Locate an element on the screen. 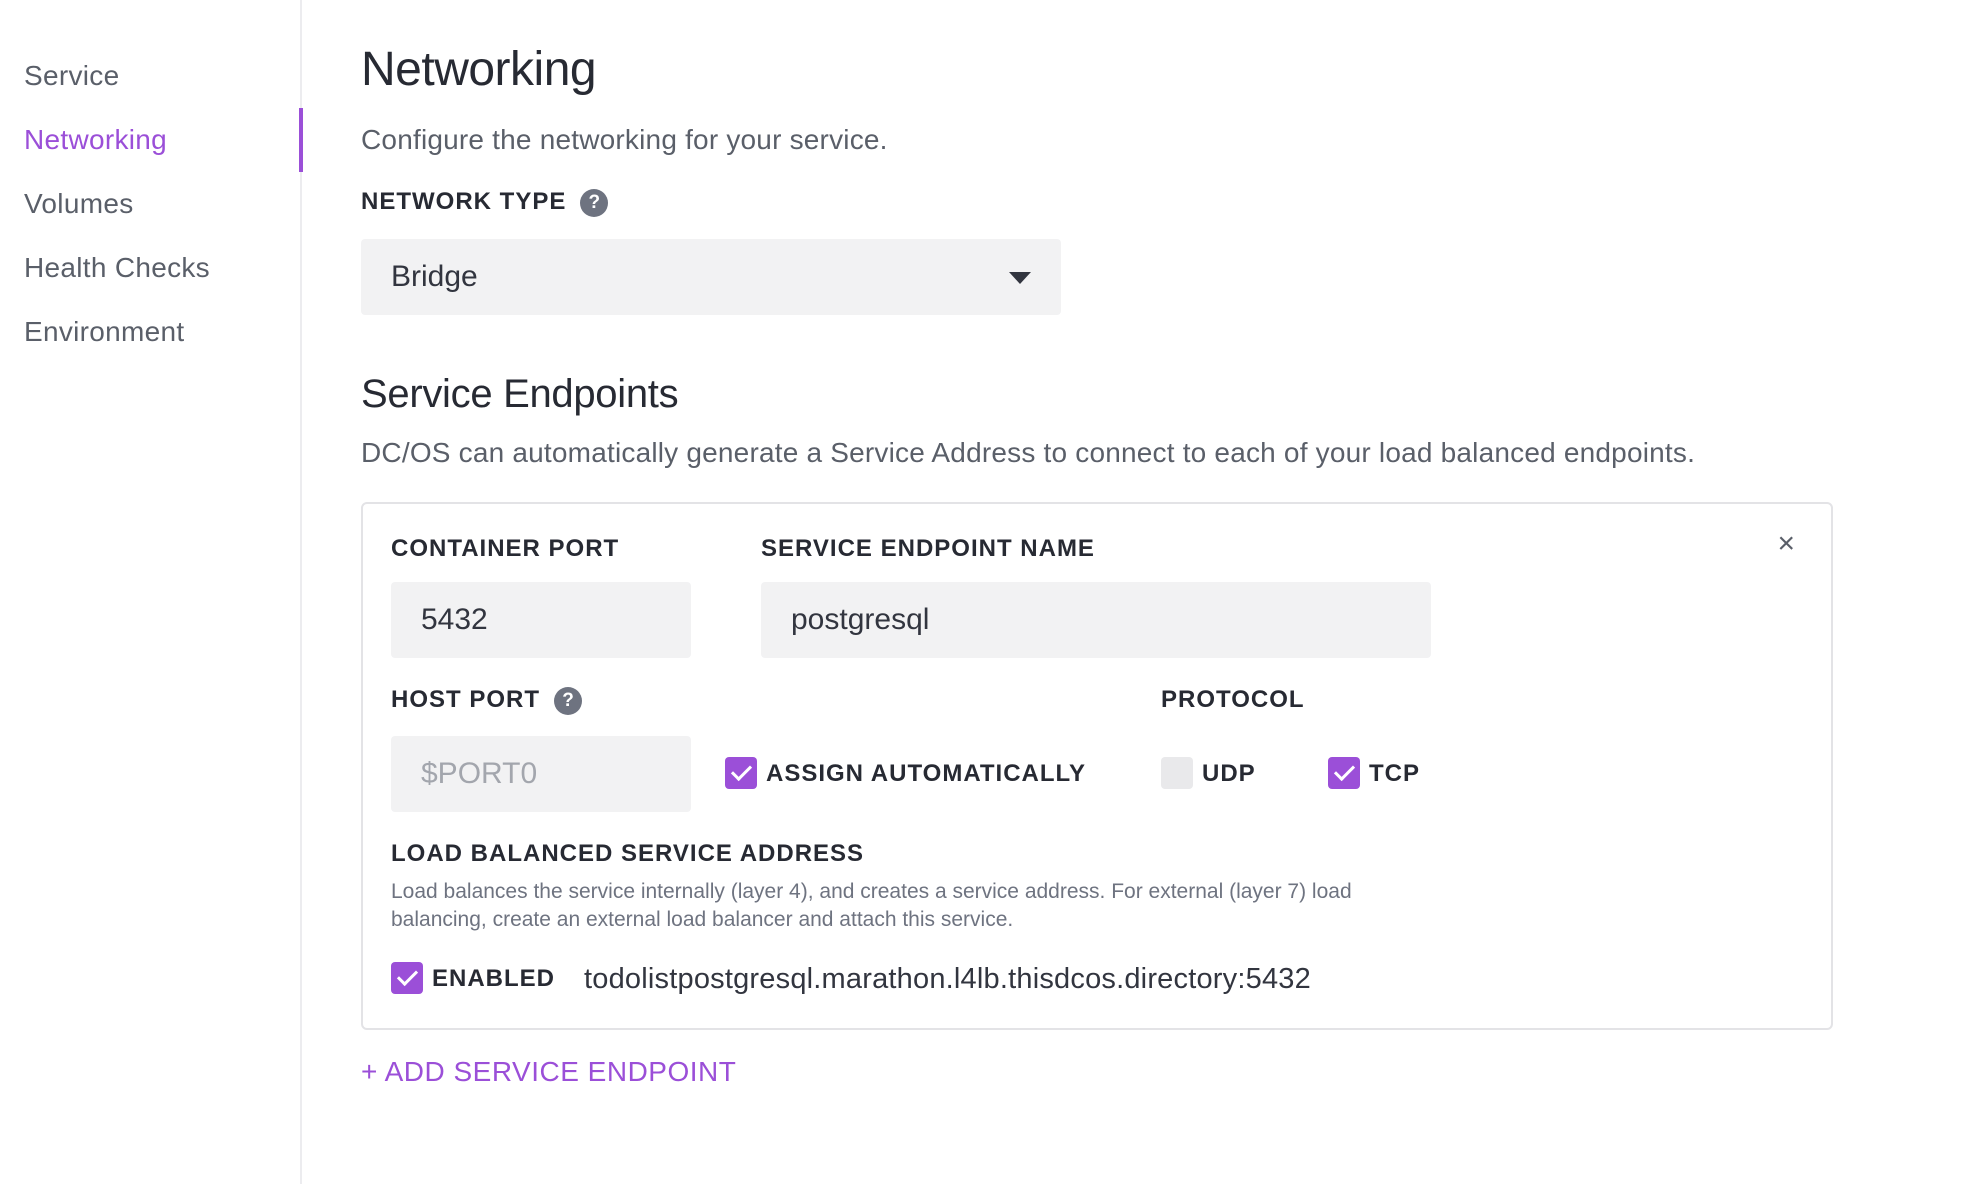 The width and height of the screenshot is (1964, 1184). service-endpoints-title: Service Endpoints is located at coordinates (520, 394).